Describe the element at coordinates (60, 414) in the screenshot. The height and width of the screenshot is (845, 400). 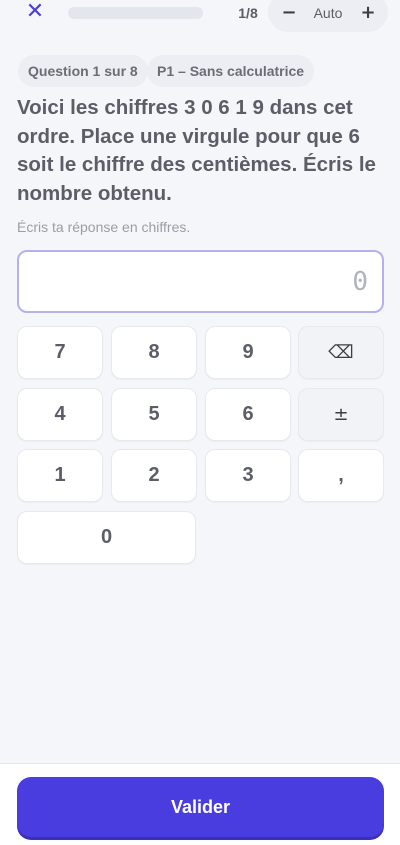
I see `key-4: 4` at that location.